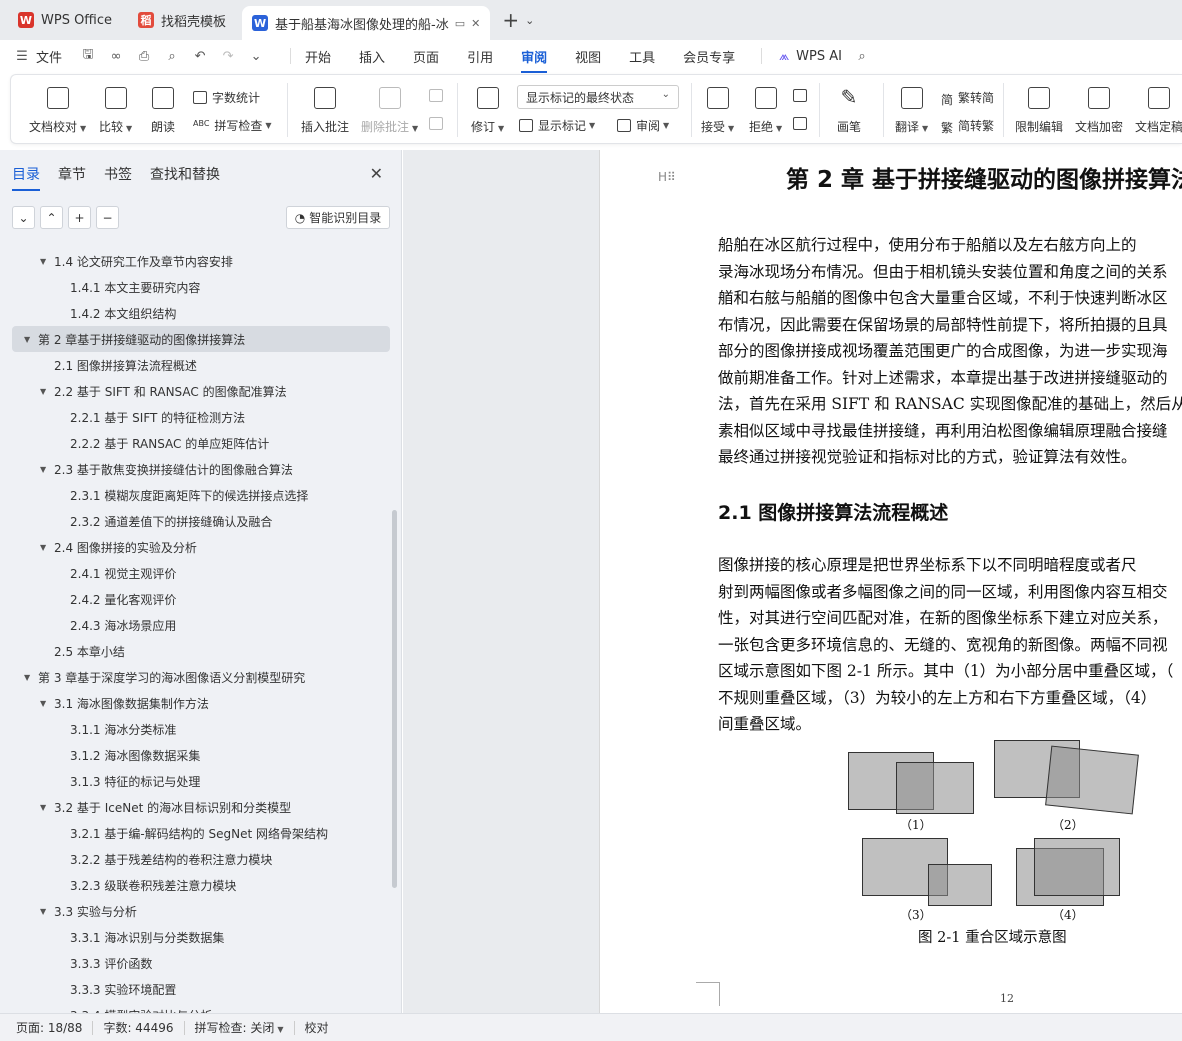 Image resolution: width=1182 pixels, height=1041 pixels. What do you see at coordinates (196, 885) in the screenshot?
I see `toc-item: 3.2.3 级联卷积残差注意力模块` at bounding box center [196, 885].